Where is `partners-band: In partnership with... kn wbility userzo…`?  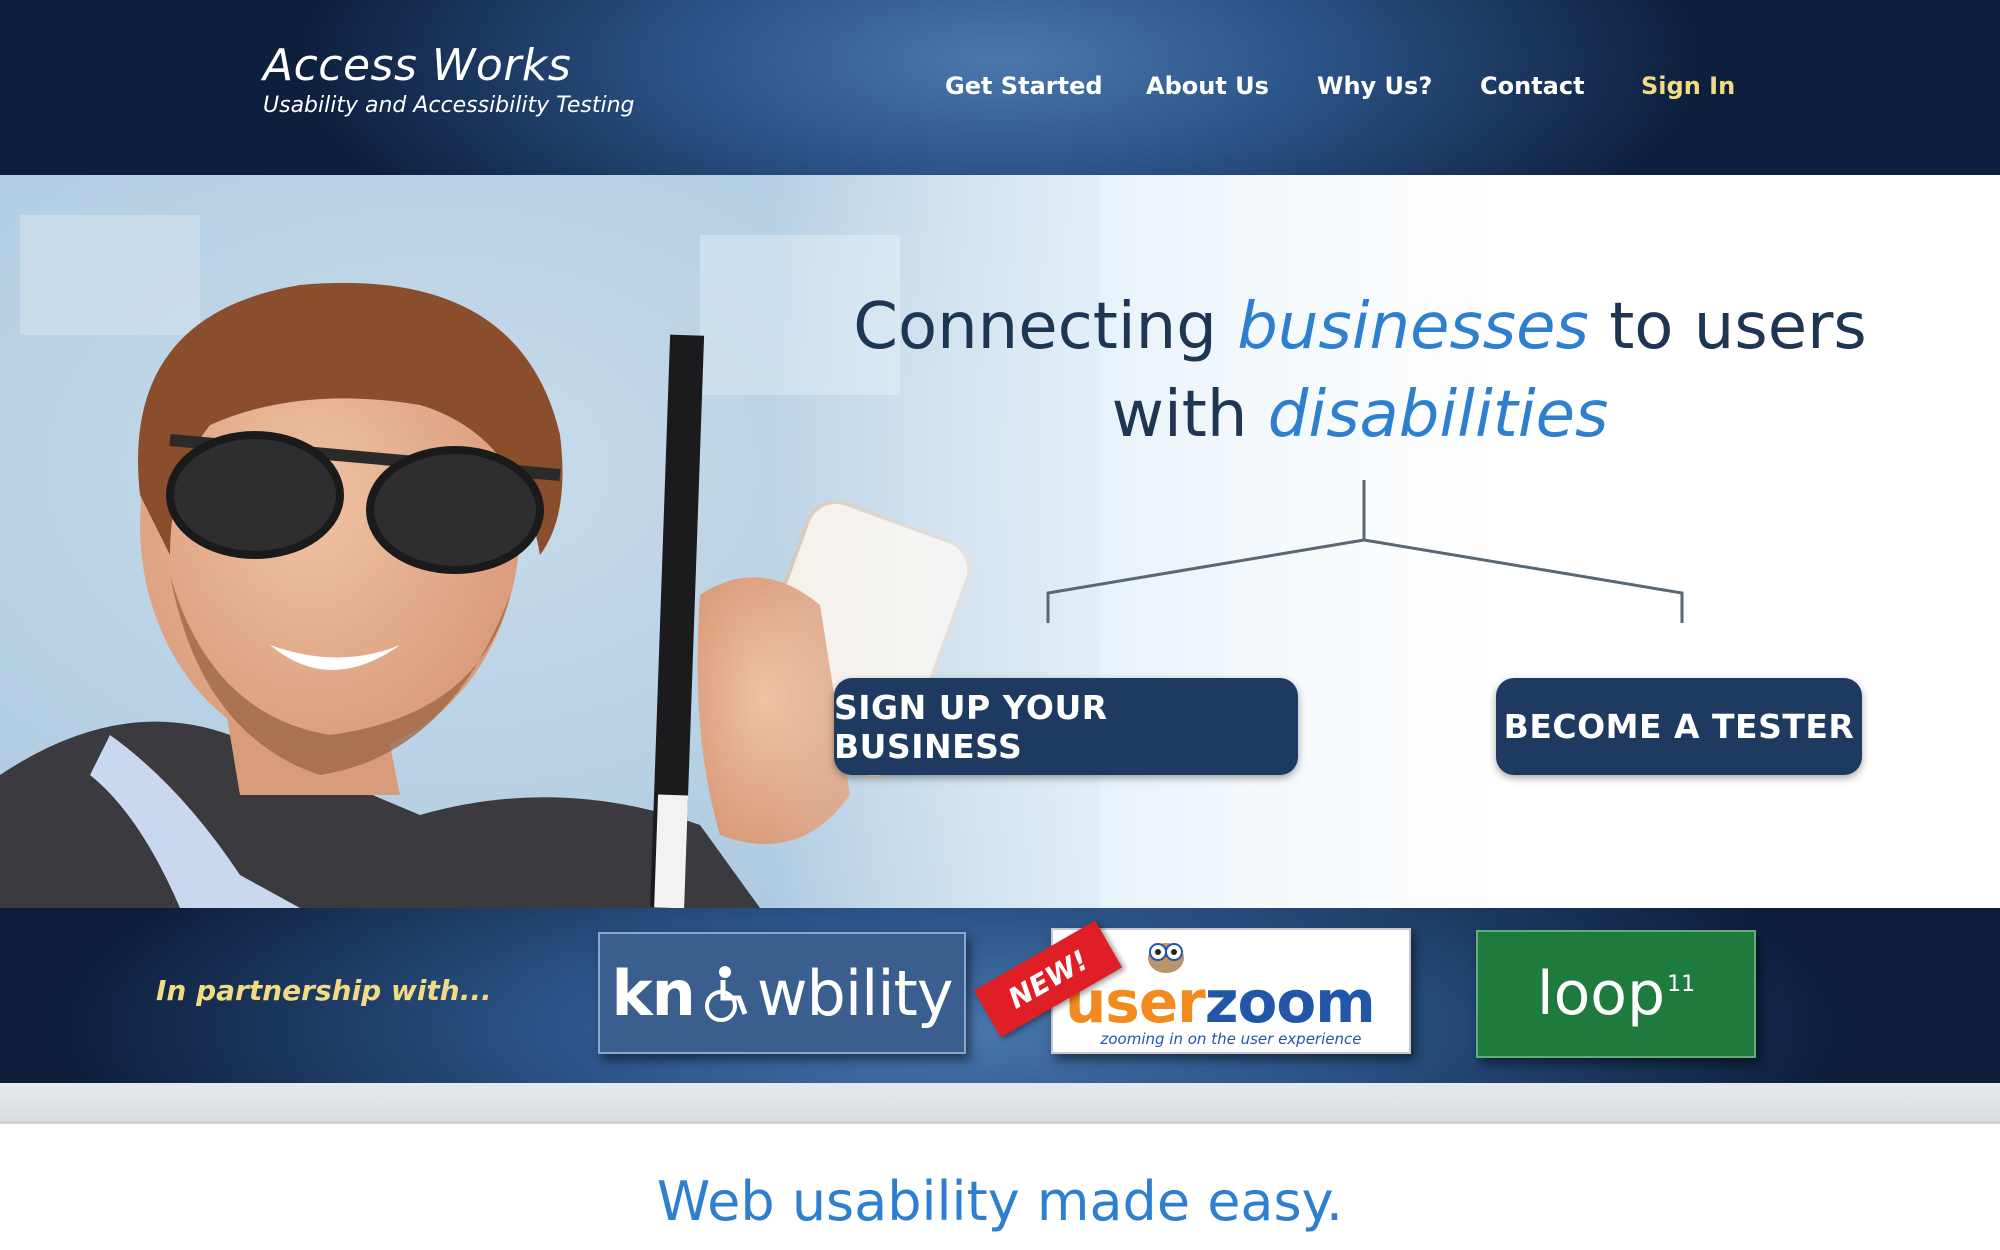 partners-band: In partnership with... kn wbility userzo… is located at coordinates (1000, 995).